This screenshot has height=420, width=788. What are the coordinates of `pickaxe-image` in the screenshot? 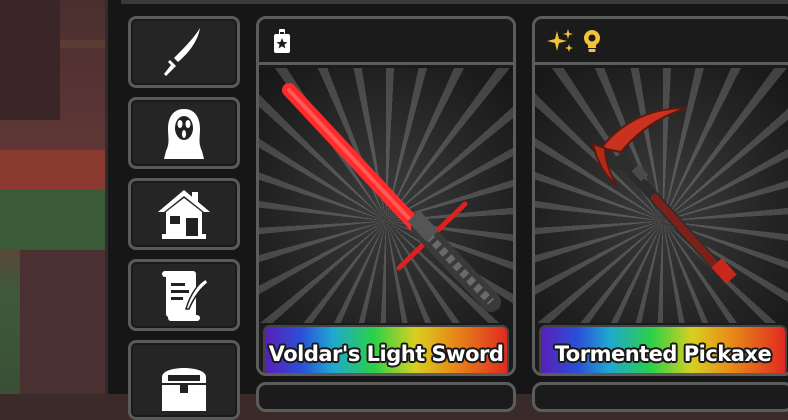 It's located at (664, 195).